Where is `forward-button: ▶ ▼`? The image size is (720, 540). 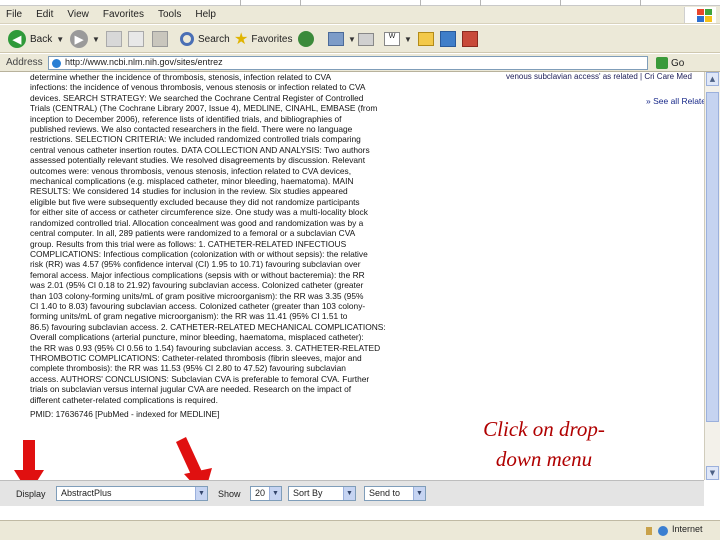
forward-button: ▶ ▼ is located at coordinates (85, 39).